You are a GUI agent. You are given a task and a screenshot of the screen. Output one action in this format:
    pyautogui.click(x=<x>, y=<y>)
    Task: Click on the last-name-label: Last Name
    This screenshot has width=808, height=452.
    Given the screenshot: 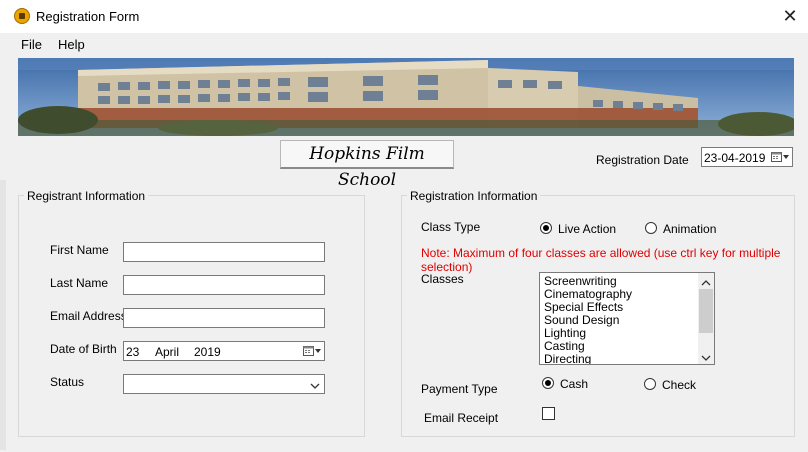 What is the action you would take?
    pyautogui.click(x=79, y=283)
    